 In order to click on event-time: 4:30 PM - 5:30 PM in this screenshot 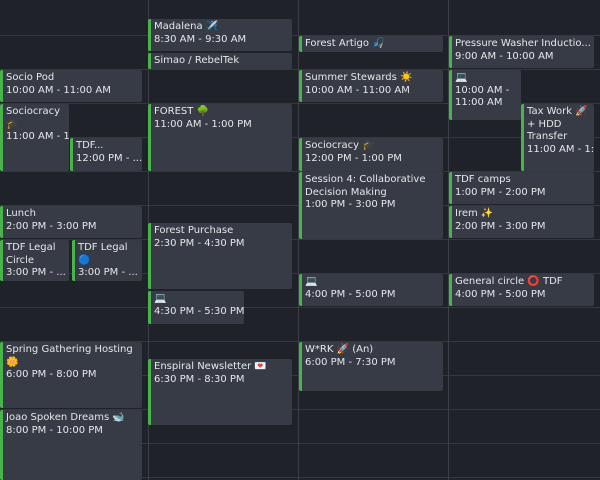, I will do `click(199, 311)`.